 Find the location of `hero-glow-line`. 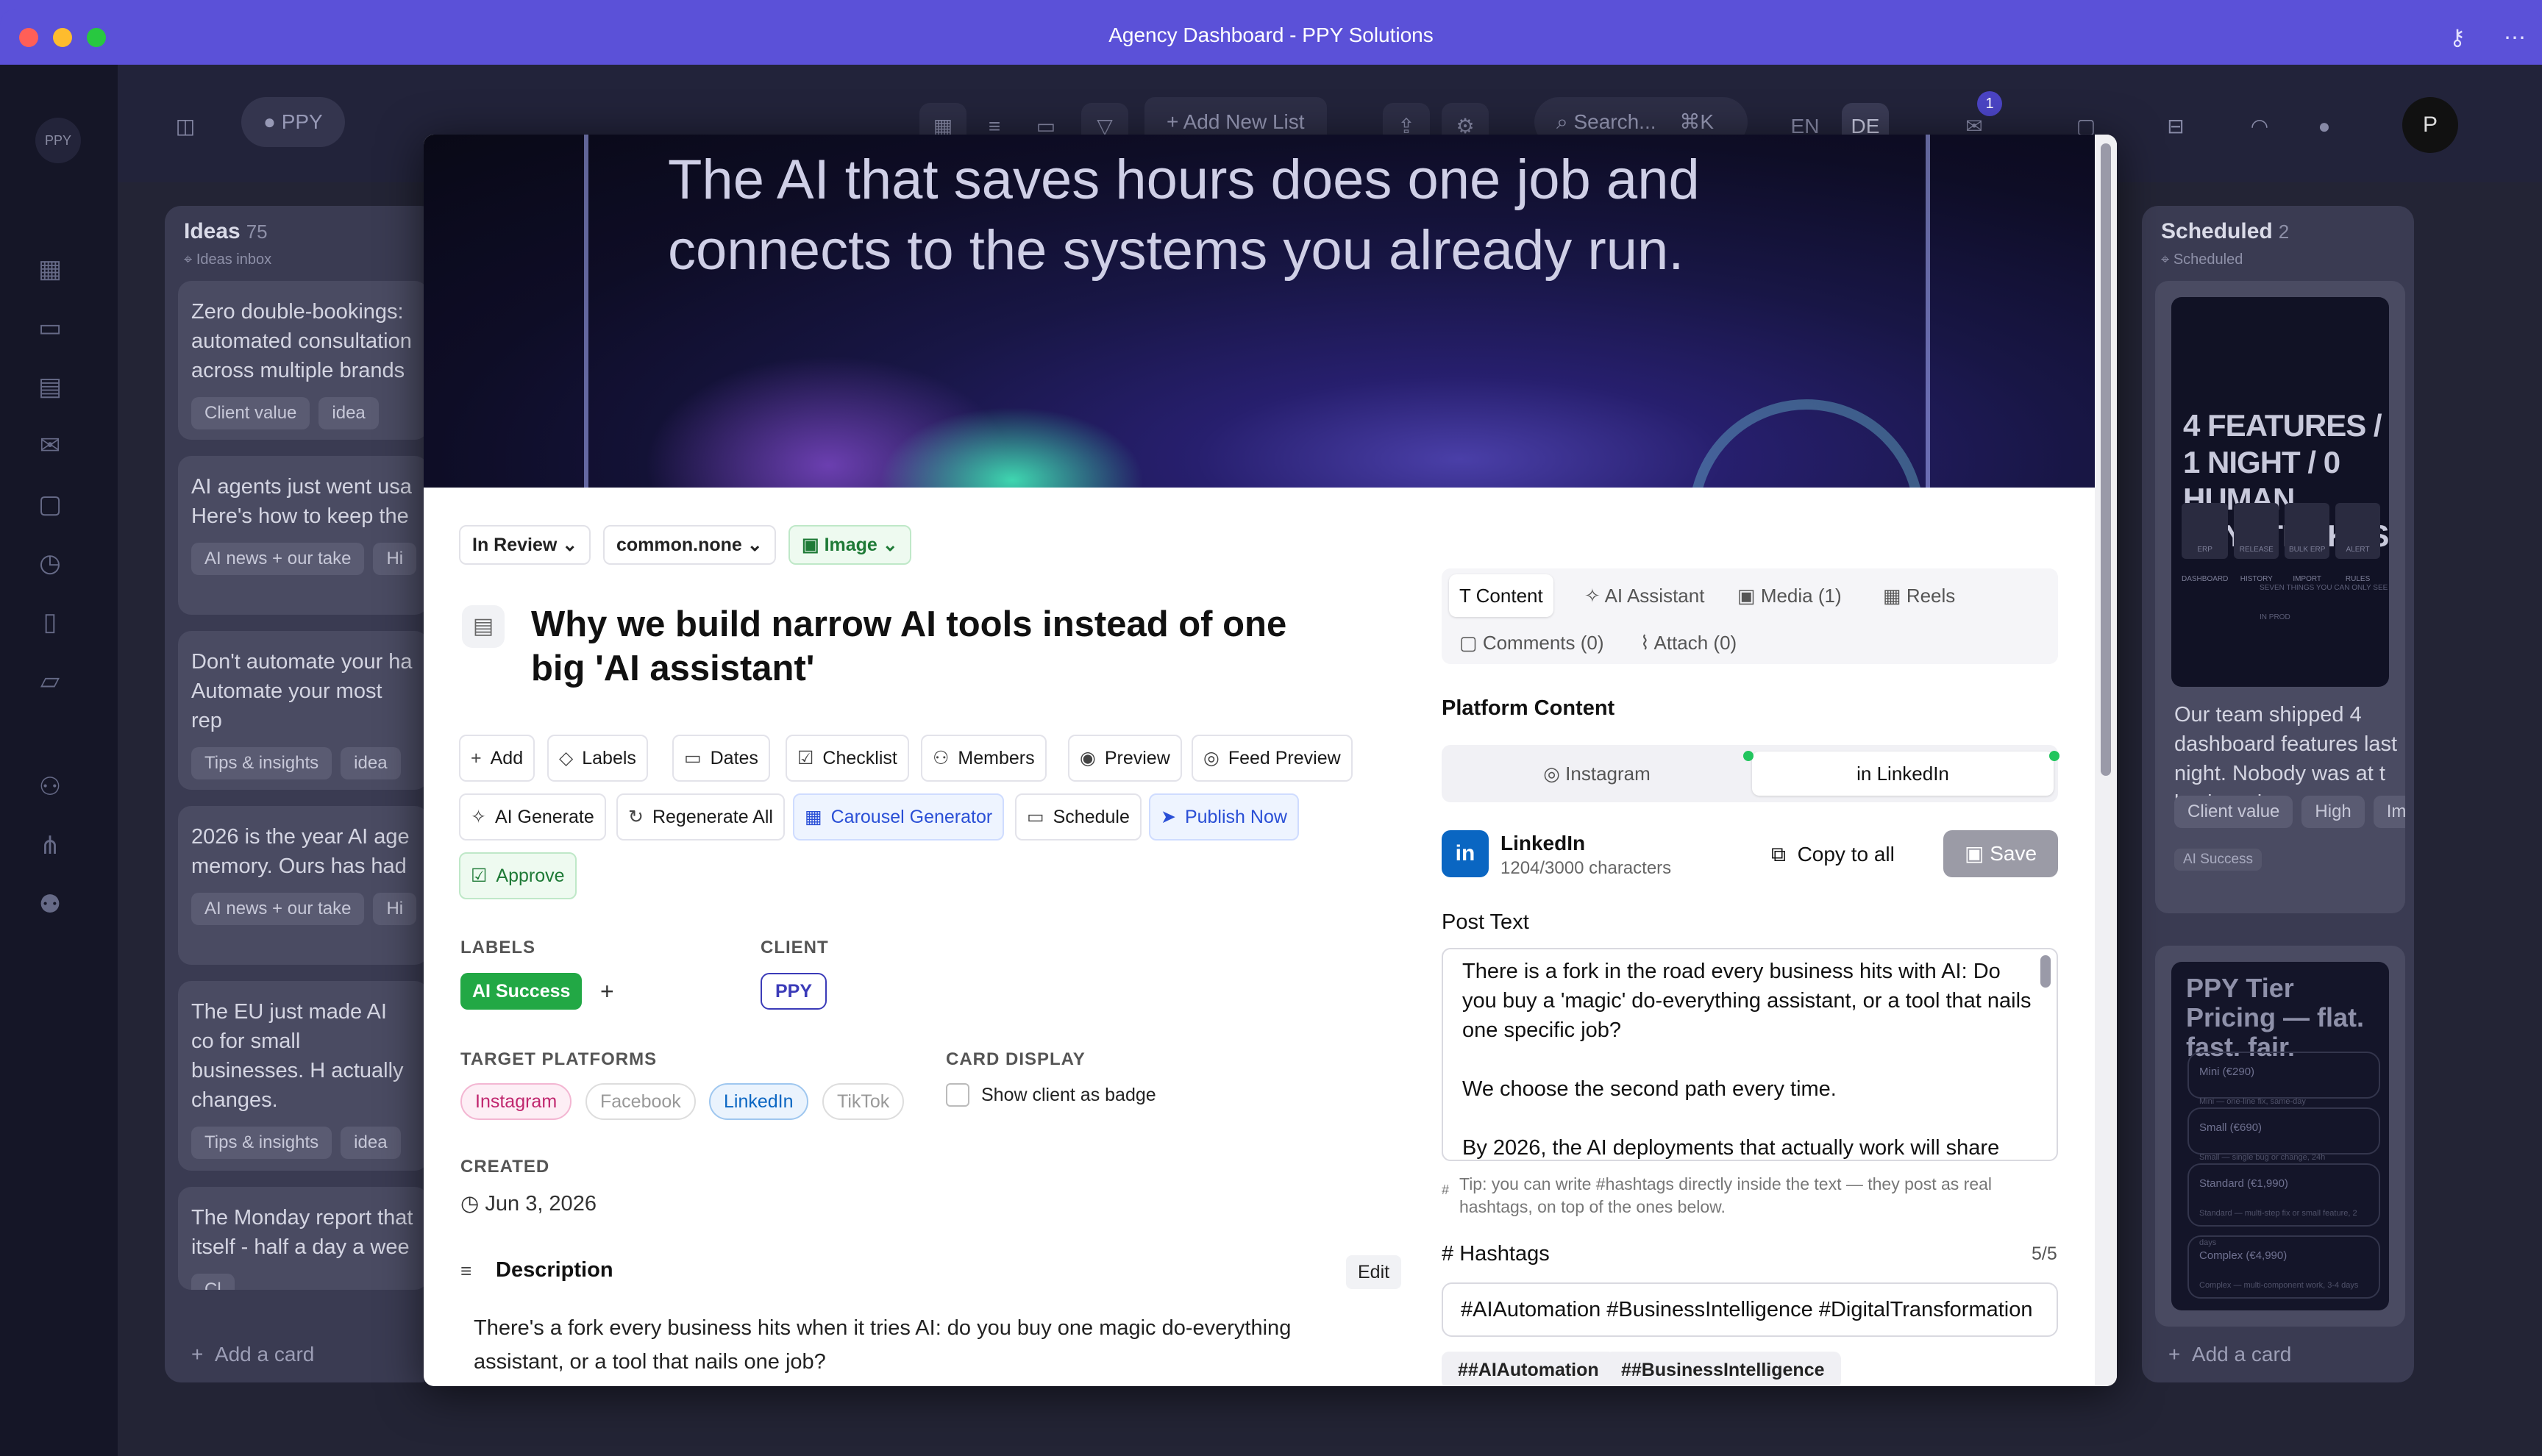

hero-glow-line is located at coordinates (586, 311).